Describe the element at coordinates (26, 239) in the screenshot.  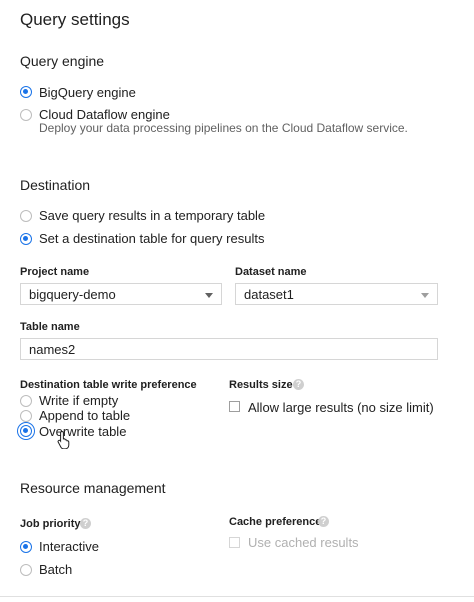
I see `destination-table-radio` at that location.